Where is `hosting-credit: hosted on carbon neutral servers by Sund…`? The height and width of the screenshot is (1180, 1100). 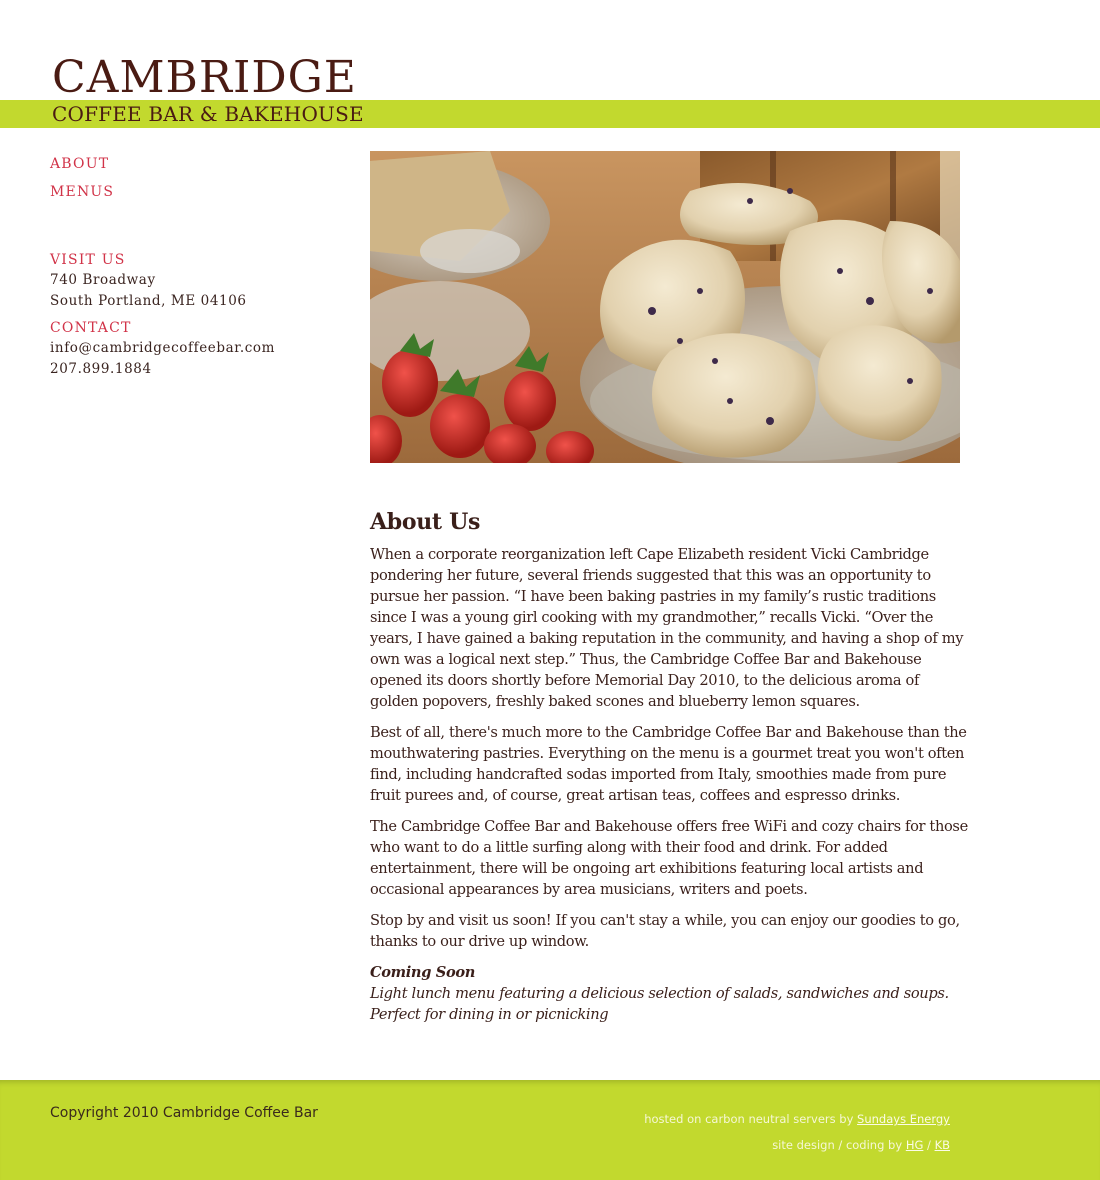 hosting-credit: hosted on carbon neutral servers by Sund… is located at coordinates (797, 1119).